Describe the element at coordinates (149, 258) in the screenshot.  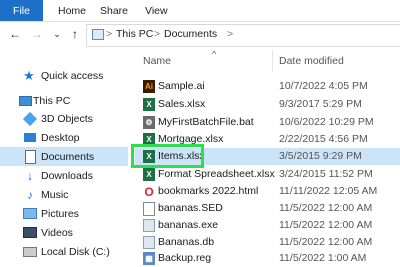
I see `registry-icon: ▦` at that location.